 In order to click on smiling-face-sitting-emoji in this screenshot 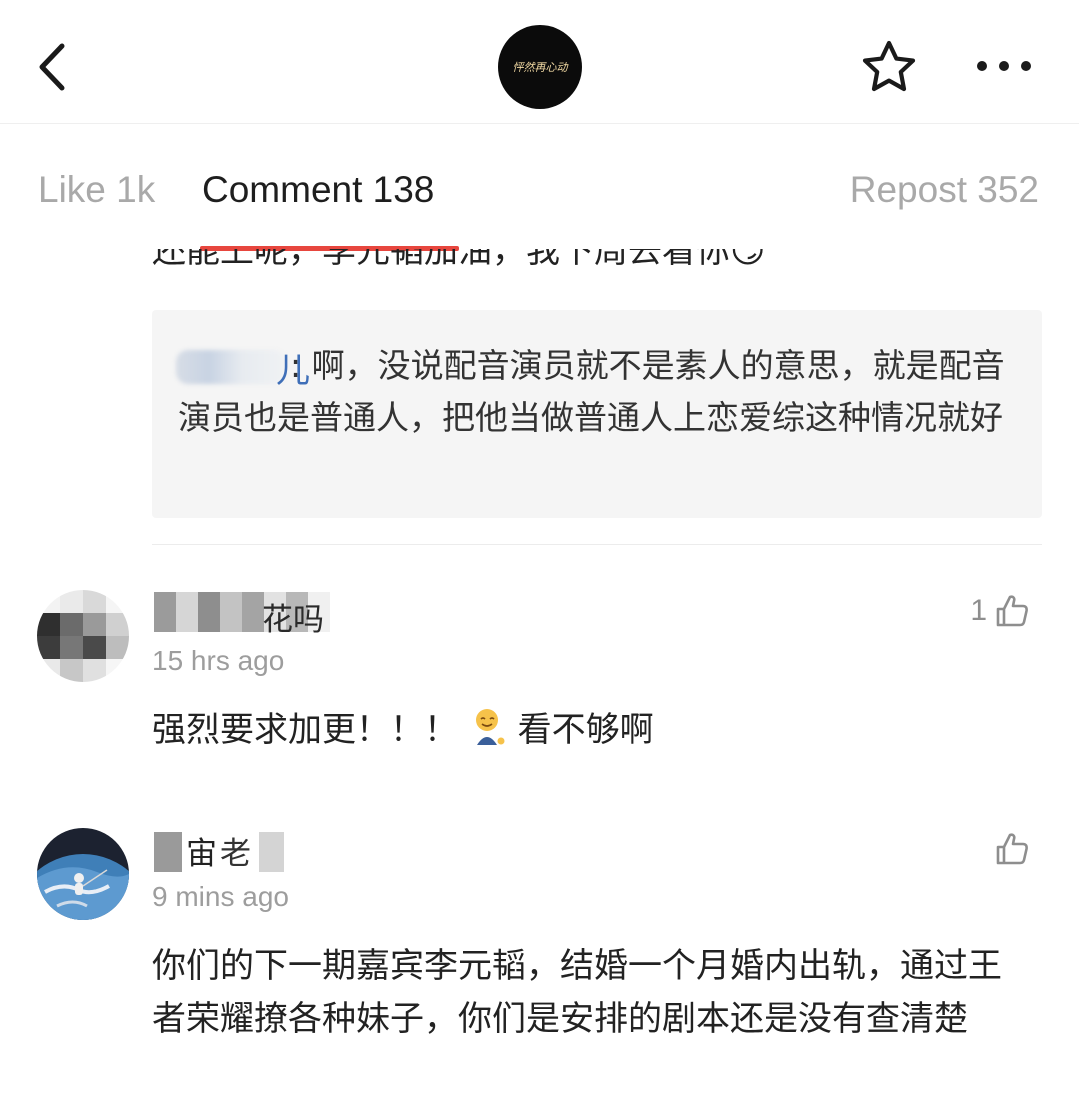, I will do `click(490, 727)`.